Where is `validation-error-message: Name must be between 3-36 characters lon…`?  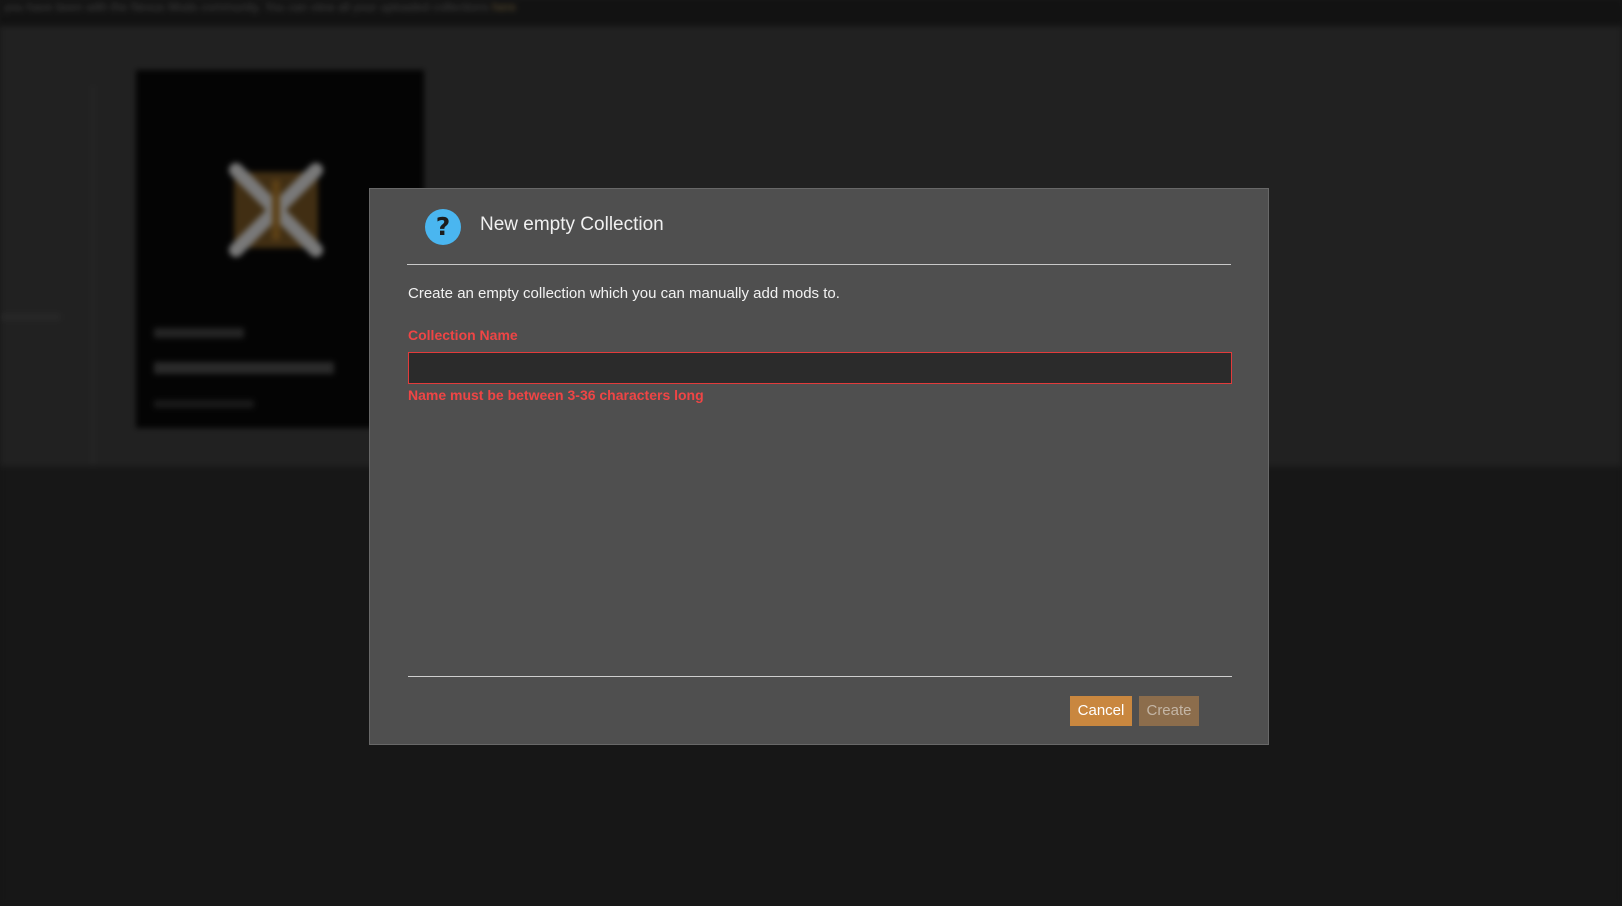
validation-error-message: Name must be between 3-36 characters lon… is located at coordinates (556, 395).